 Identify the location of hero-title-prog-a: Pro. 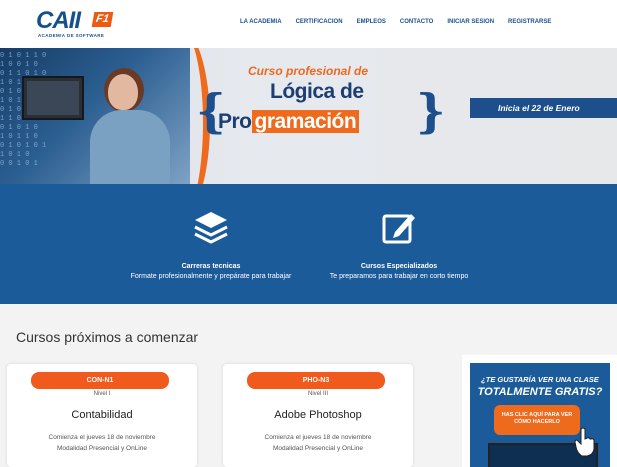
(235, 121).